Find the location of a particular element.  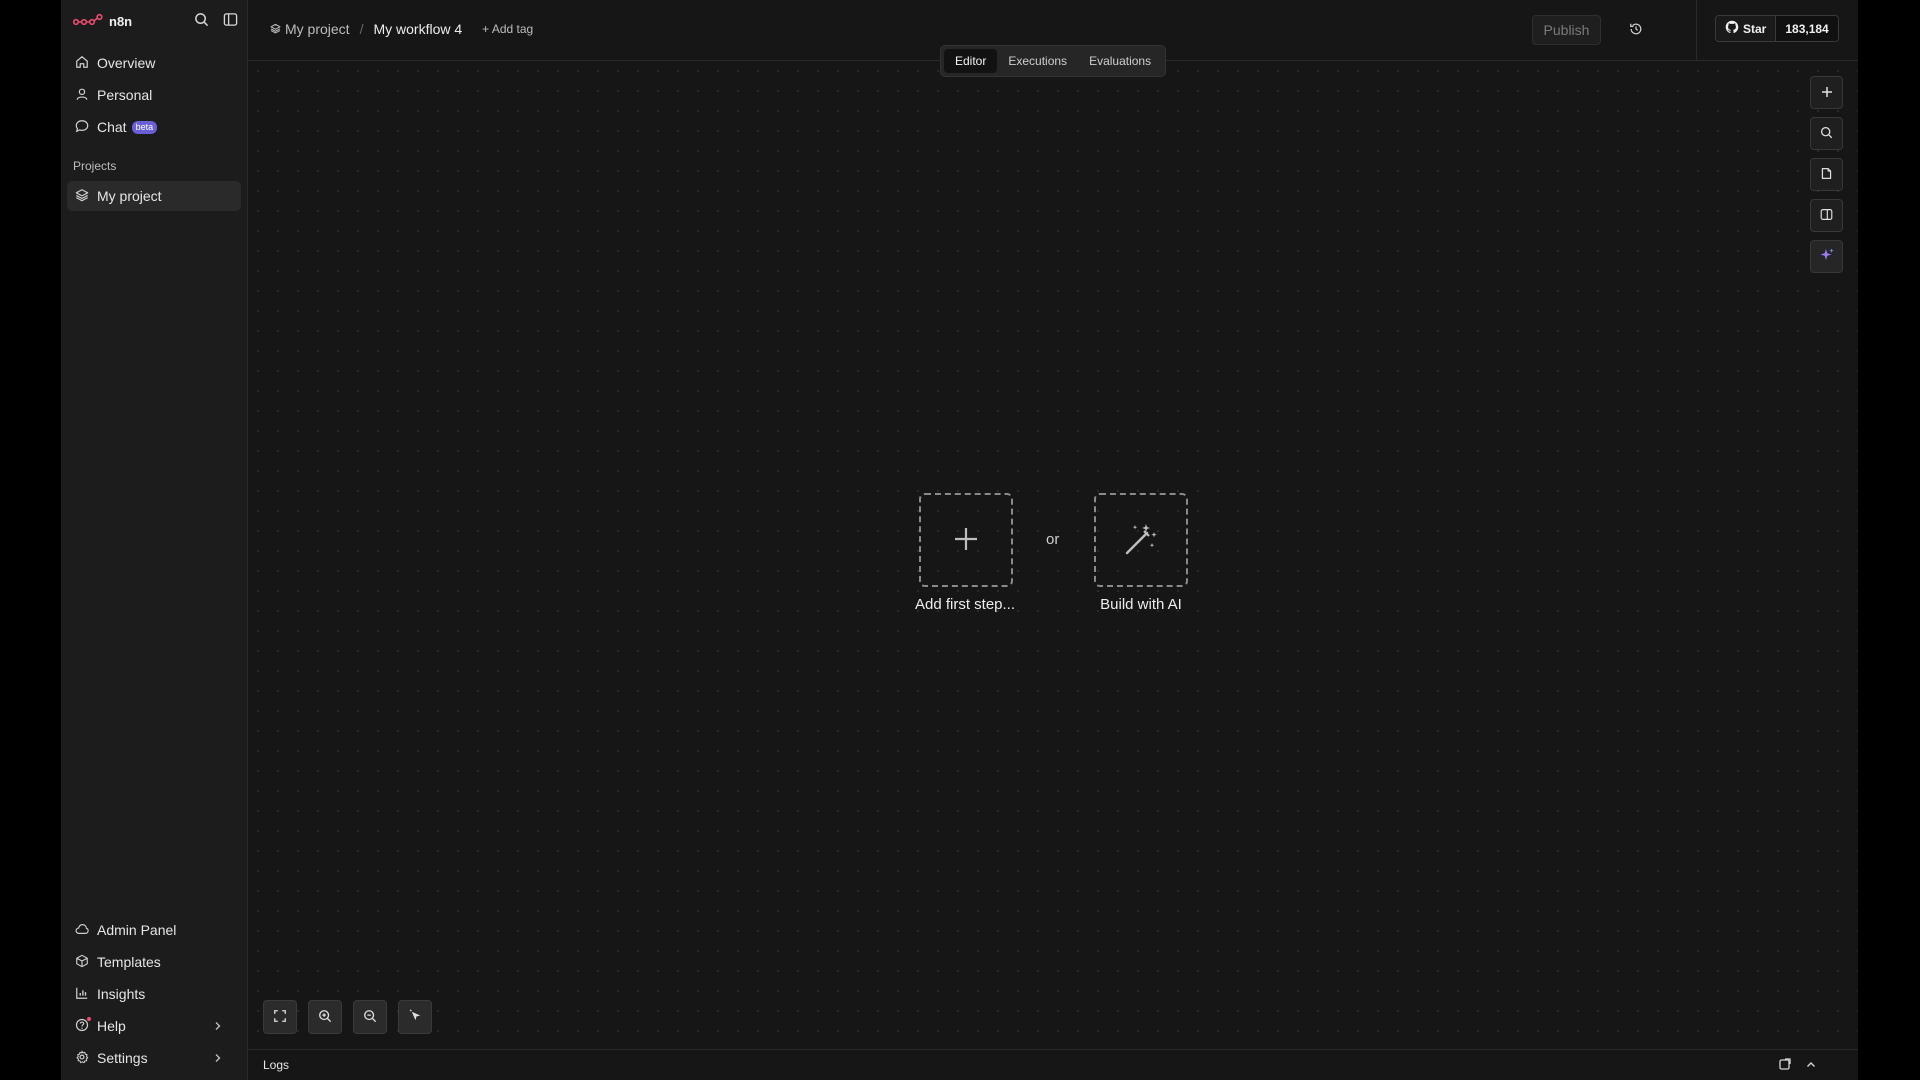

home-icon is located at coordinates (86, 63).